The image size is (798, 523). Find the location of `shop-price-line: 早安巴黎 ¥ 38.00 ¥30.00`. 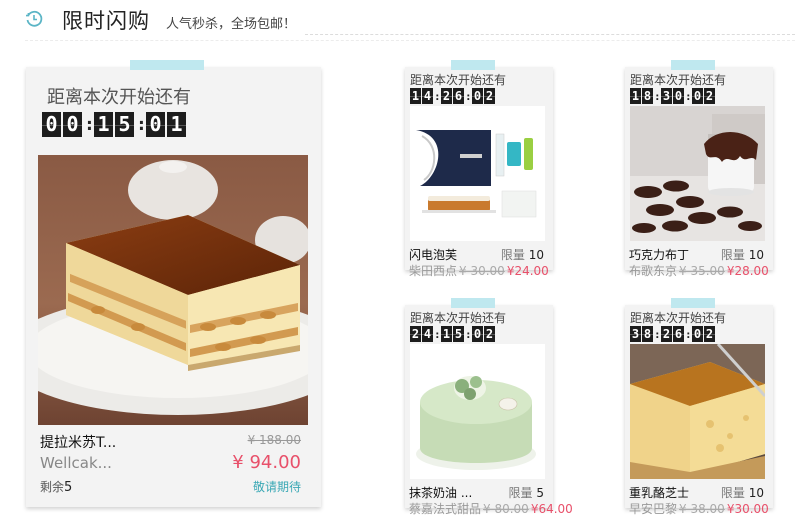

shop-price-line: 早安巴黎 ¥ 38.00 ¥30.00 is located at coordinates (699, 508).